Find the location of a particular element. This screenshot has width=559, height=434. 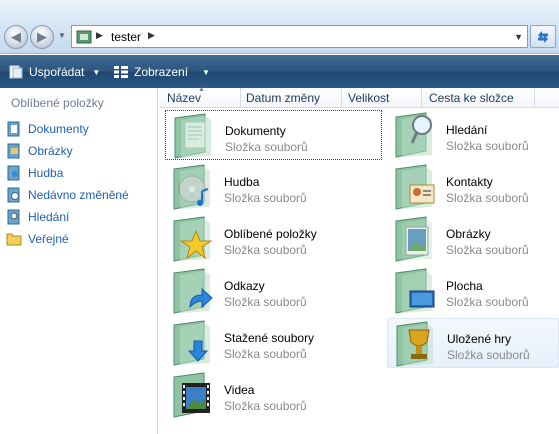

search-icon is located at coordinates (13, 217).